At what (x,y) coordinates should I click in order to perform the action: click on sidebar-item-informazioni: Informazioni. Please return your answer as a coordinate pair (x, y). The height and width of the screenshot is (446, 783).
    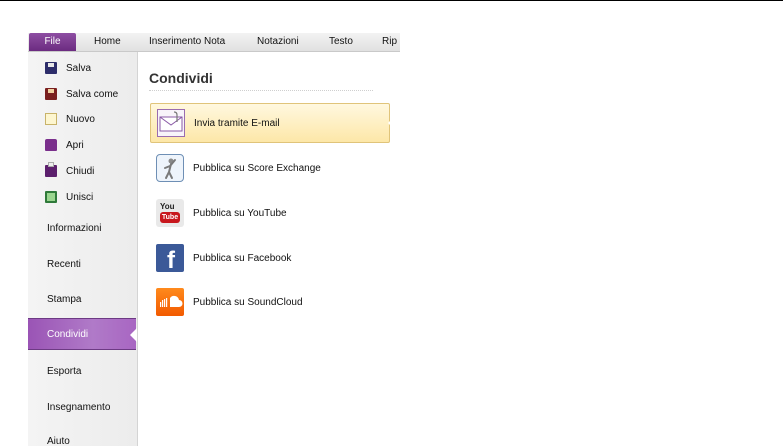
    Looking at the image, I should click on (82, 228).